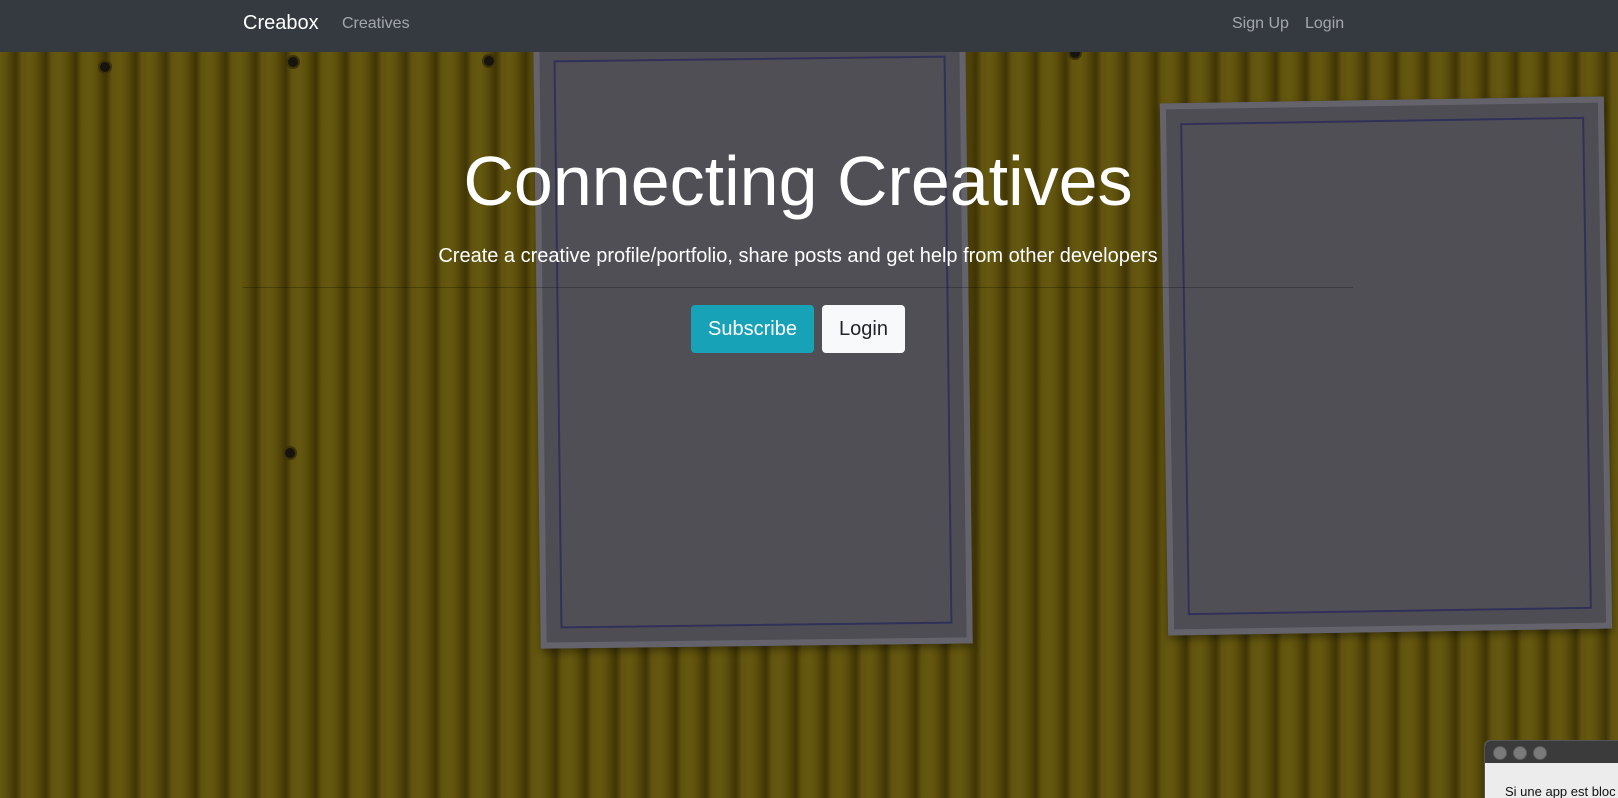  I want to click on nav-link-sign-up: Sign Up, so click(1260, 24).